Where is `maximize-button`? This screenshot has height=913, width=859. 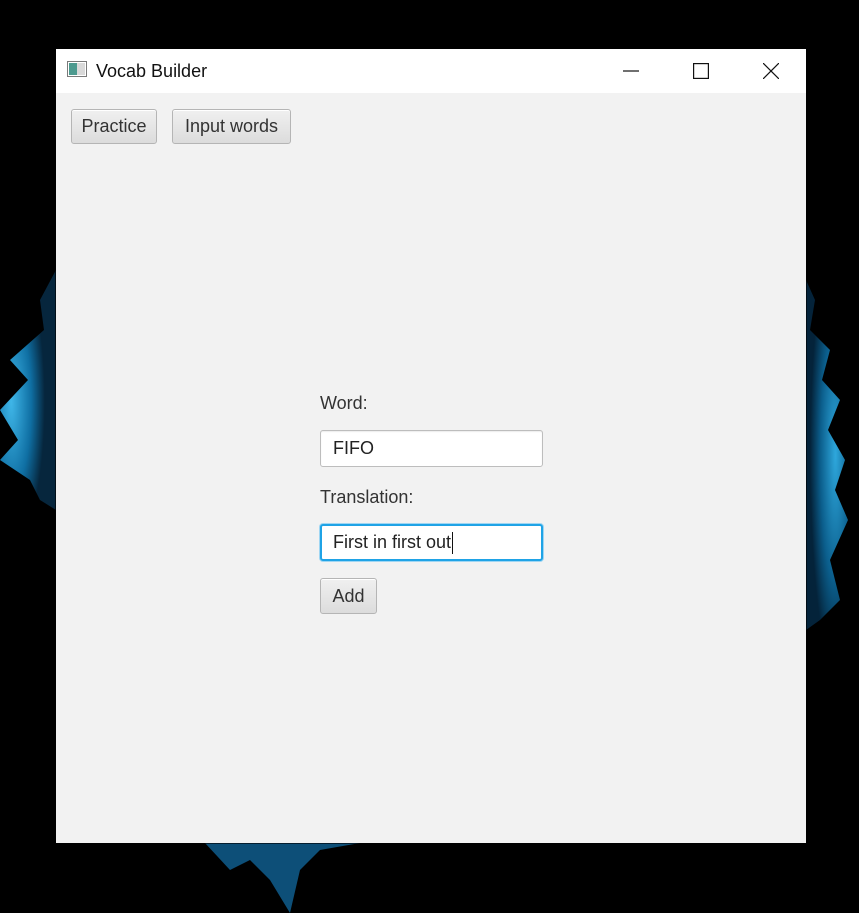 maximize-button is located at coordinates (701, 71).